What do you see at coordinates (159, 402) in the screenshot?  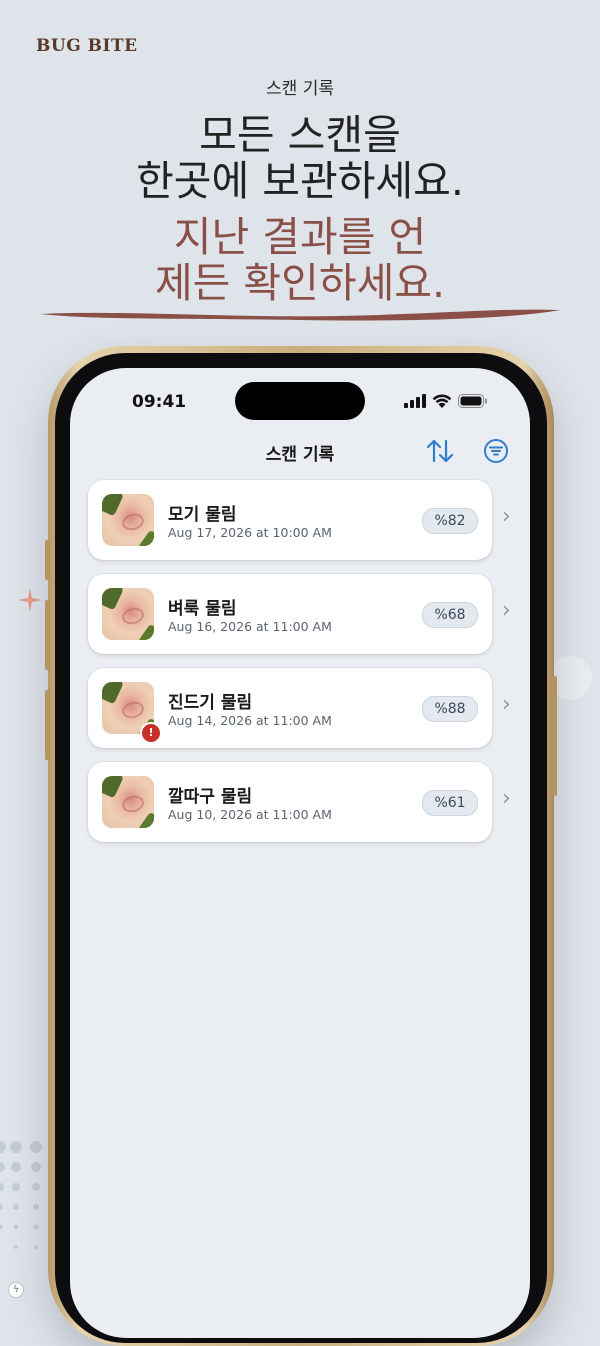 I see `status-time: 09:41` at bounding box center [159, 402].